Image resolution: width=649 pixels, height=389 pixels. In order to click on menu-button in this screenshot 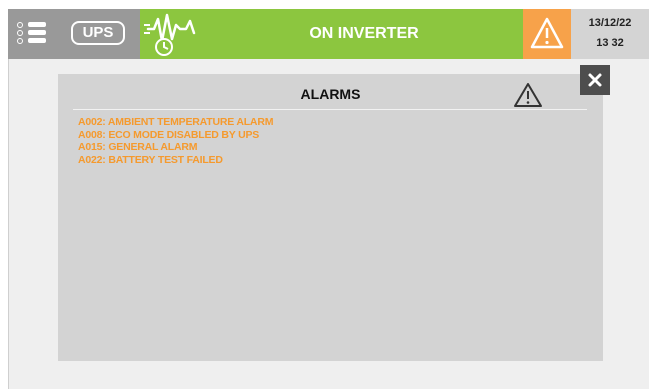, I will do `click(36, 34)`.